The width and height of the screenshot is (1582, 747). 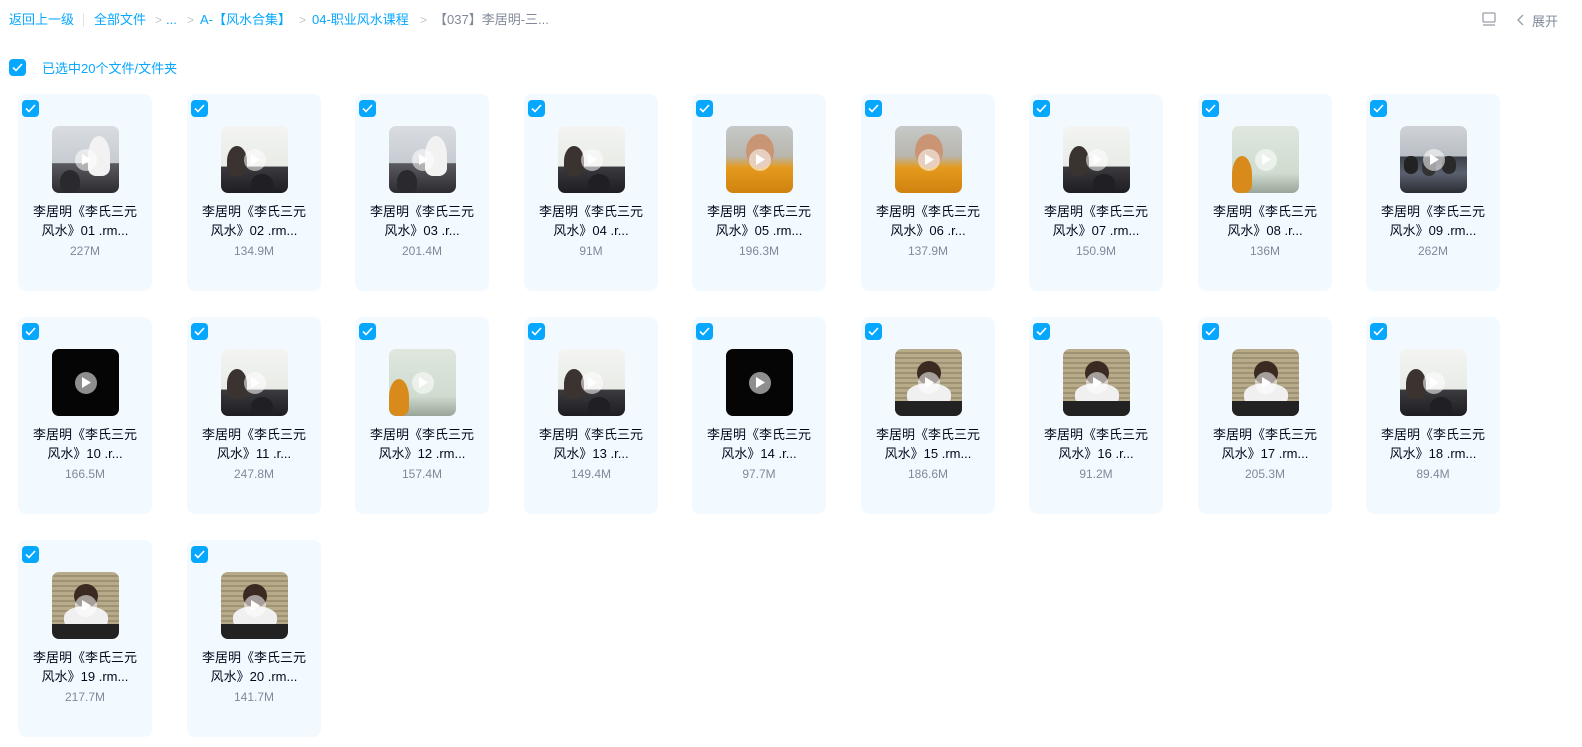 What do you see at coordinates (245, 20) in the screenshot?
I see `breadcrumb-level1: A-【风水合集】` at bounding box center [245, 20].